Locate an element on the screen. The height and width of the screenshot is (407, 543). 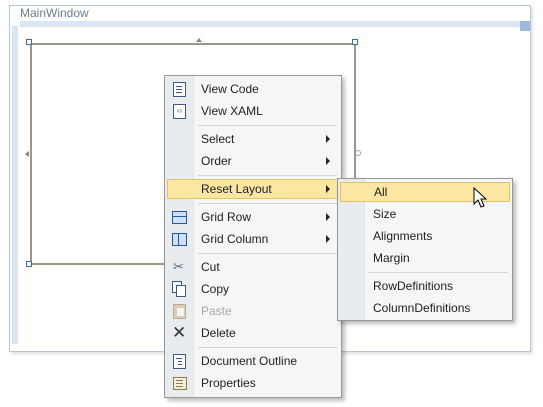
menu-item-label: Grid Column is located at coordinates (235, 239).